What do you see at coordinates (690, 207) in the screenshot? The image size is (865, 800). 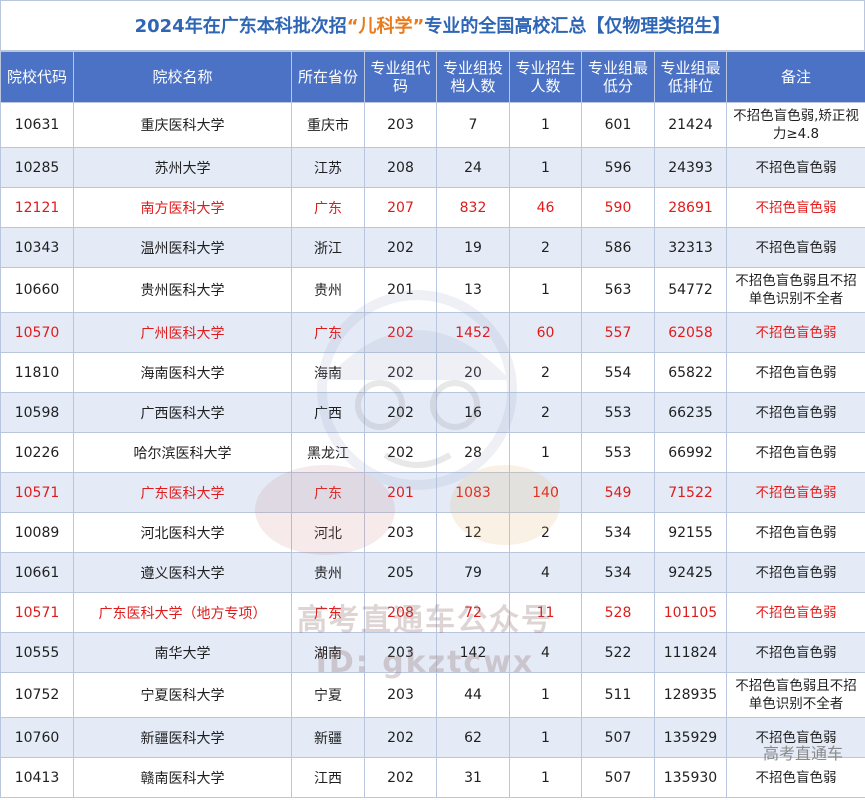 I see `cell-min-rank: 28691` at bounding box center [690, 207].